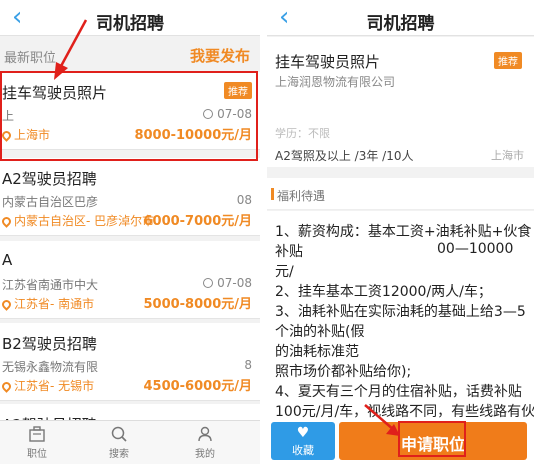  I want to click on clock-icon, so click(208, 283).